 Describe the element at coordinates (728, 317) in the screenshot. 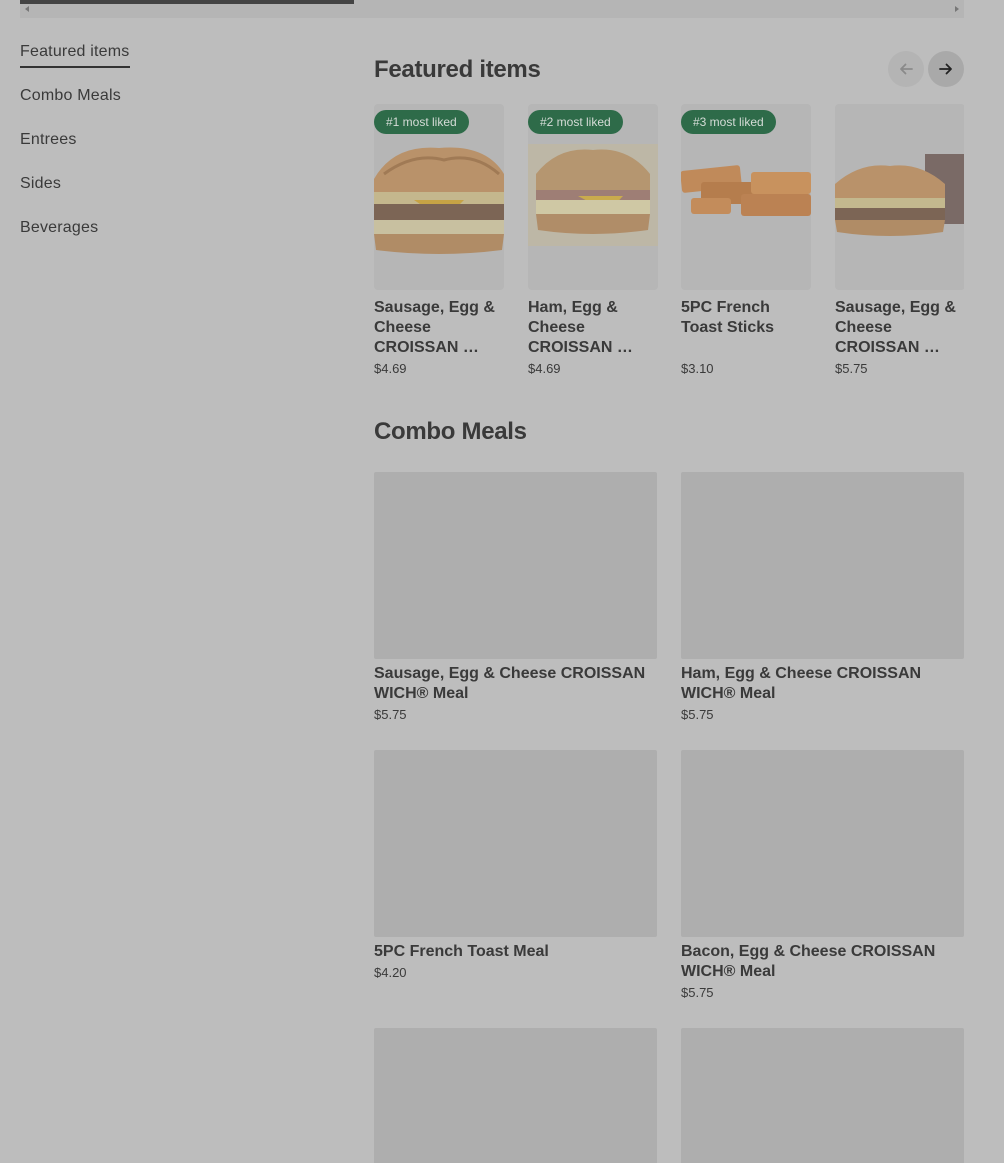

I see `item-name: 5PC French Toast Sticks` at that location.